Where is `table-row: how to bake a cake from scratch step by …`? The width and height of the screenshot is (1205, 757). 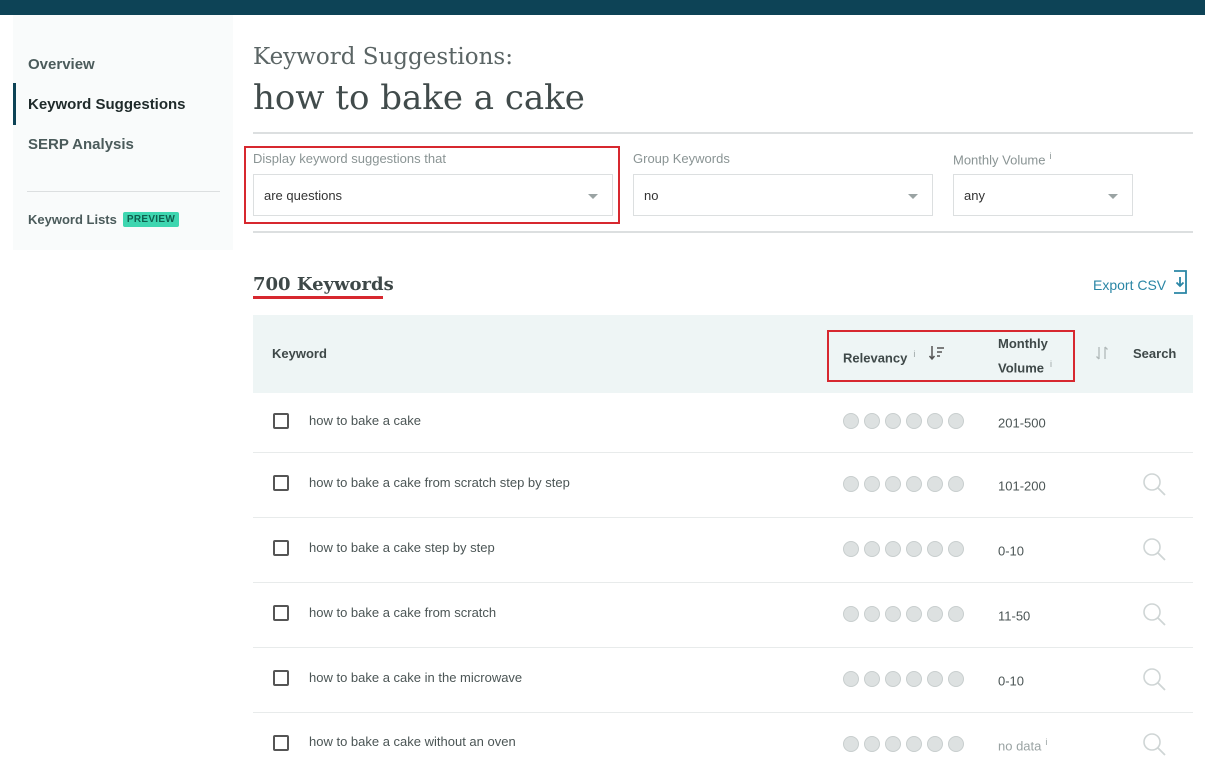 table-row: how to bake a cake from scratch step by … is located at coordinates (723, 485).